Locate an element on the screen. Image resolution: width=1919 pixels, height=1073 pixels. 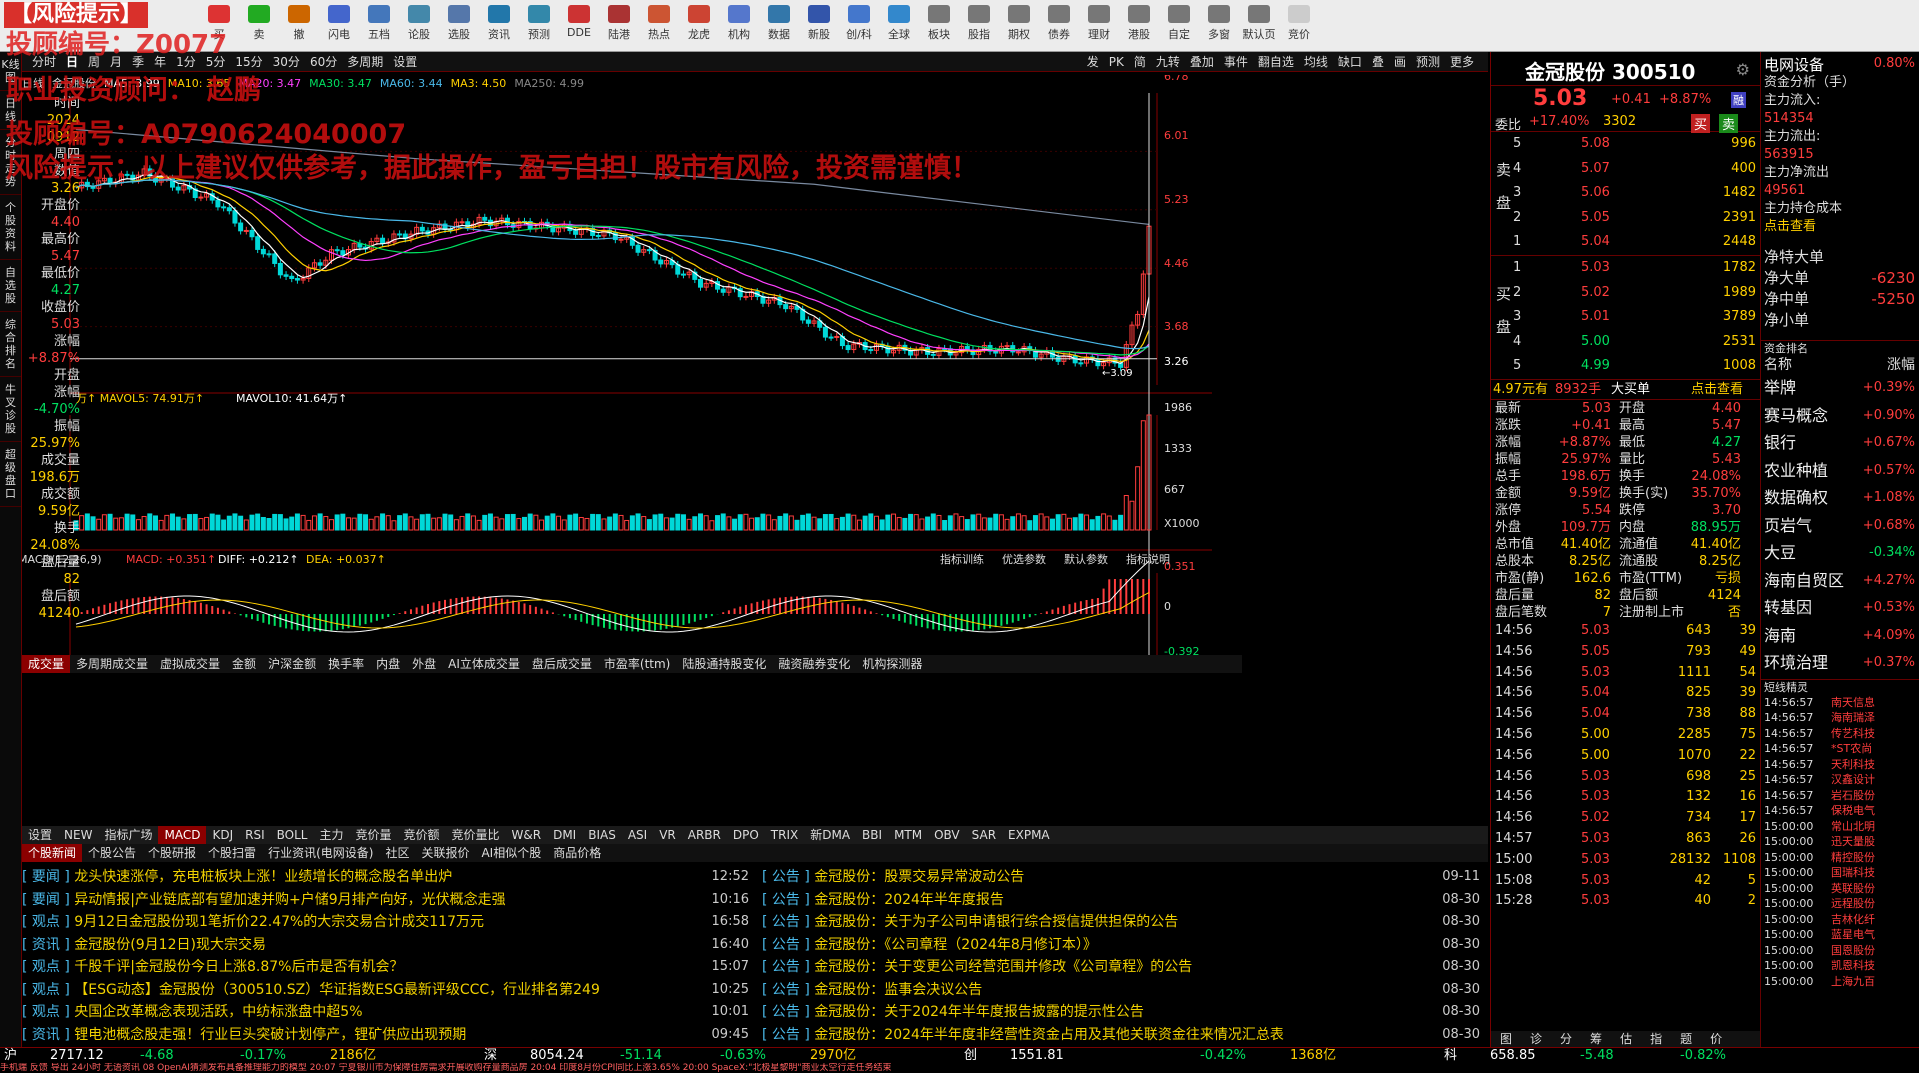
news-tab: AI相似个股 is located at coordinates (511, 853).